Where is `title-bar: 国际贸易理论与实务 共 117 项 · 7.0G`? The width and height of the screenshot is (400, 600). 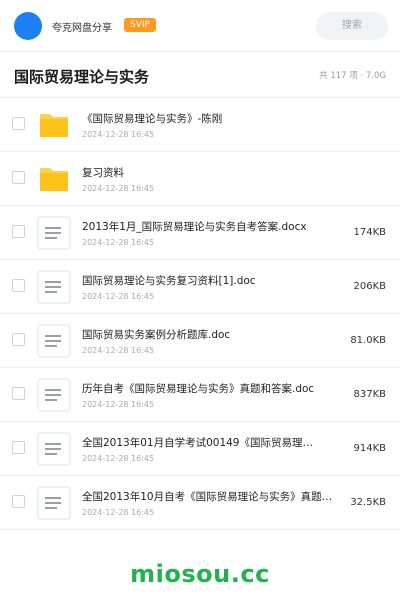 title-bar: 国际贸易理论与实务 共 117 项 · 7.0G is located at coordinates (200, 75).